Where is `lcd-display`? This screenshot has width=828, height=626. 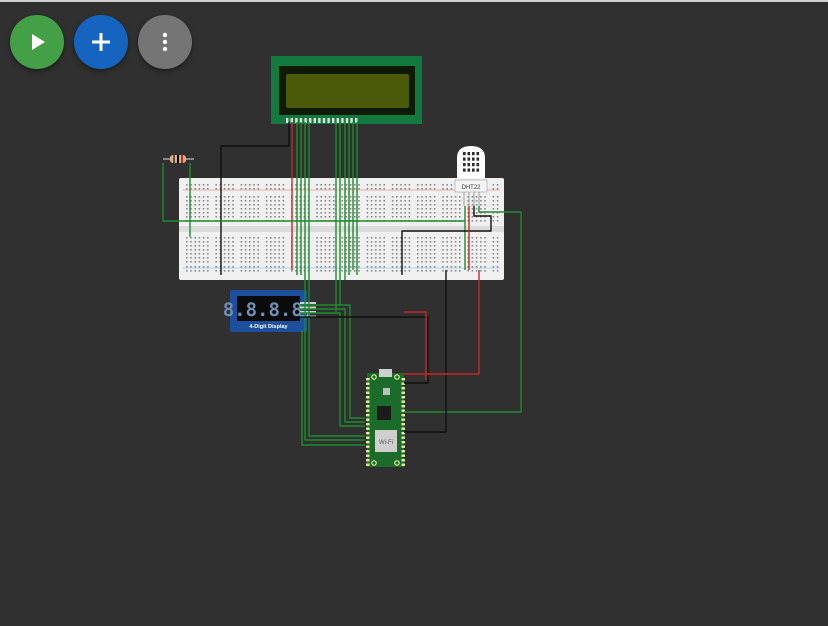 lcd-display is located at coordinates (346, 90).